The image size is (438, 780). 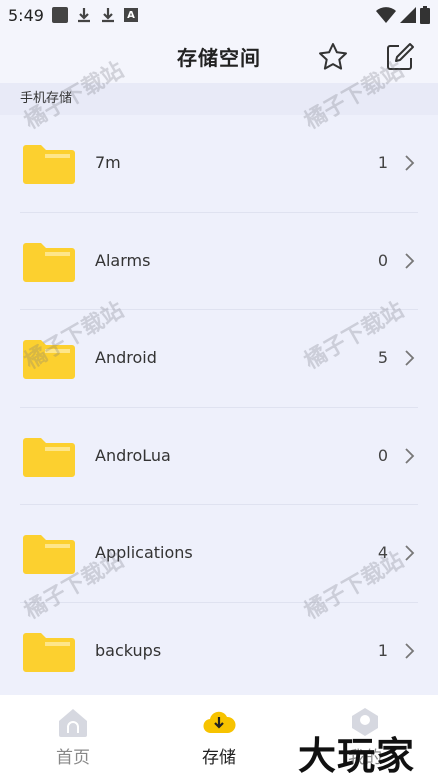 I want to click on folder-name: Alarms, so click(x=123, y=260).